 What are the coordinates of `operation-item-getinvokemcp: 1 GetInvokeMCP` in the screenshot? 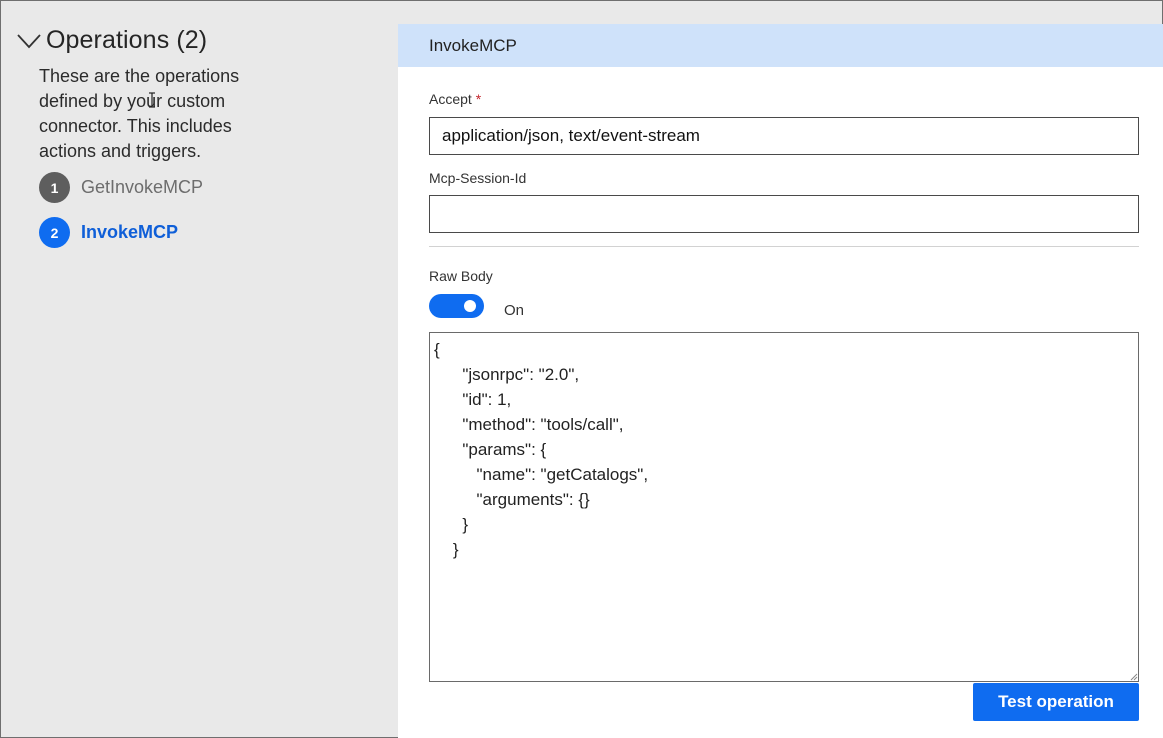 It's located at (121, 187).